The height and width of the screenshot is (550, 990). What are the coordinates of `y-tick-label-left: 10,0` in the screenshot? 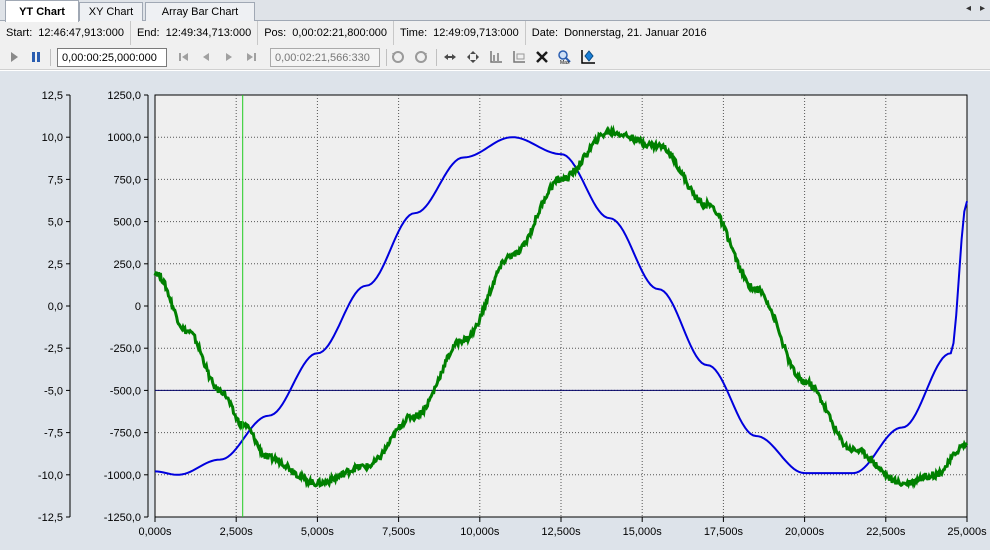 It's located at (52, 138).